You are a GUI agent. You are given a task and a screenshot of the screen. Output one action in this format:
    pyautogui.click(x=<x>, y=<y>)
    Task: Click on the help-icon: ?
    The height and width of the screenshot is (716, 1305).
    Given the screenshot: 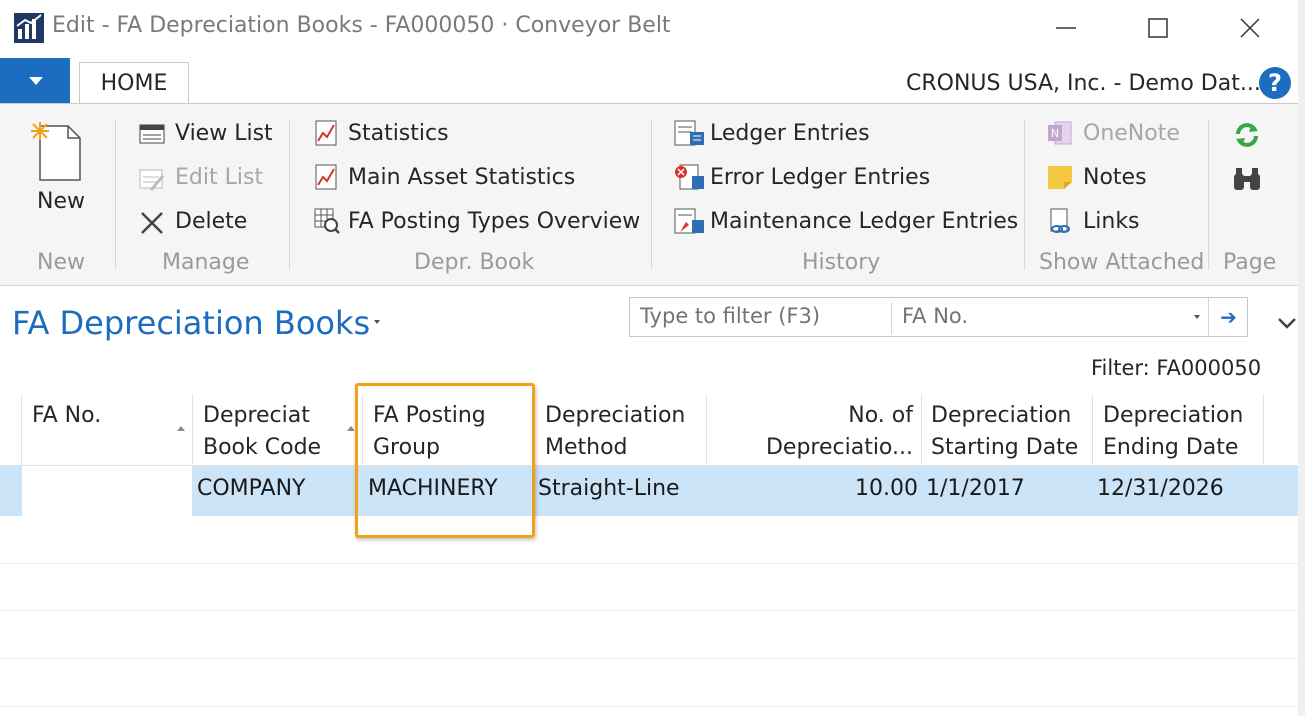 What is the action you would take?
    pyautogui.click(x=1275, y=83)
    